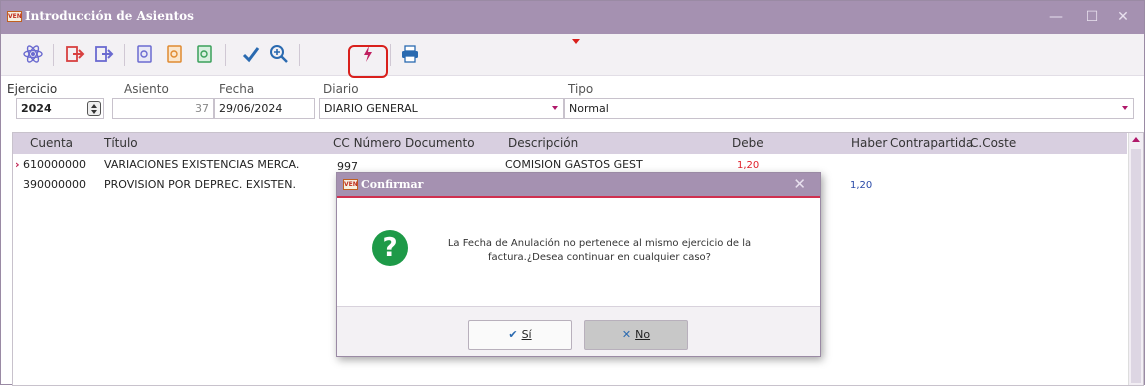 The height and width of the screenshot is (386, 1145). What do you see at coordinates (146, 89) in the screenshot?
I see `asiento-label: Asiento` at bounding box center [146, 89].